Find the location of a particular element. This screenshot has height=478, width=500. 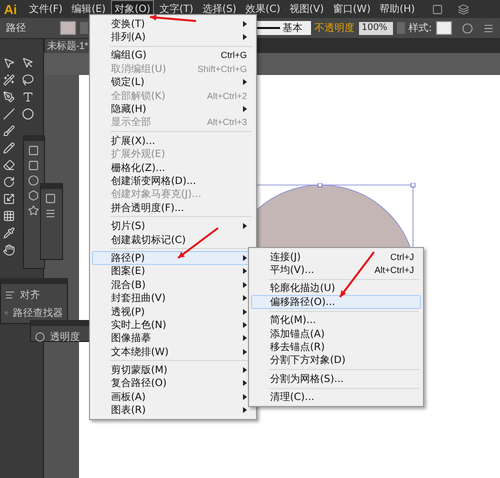

menu-item: 移去锚点(R) is located at coordinates (336, 347).